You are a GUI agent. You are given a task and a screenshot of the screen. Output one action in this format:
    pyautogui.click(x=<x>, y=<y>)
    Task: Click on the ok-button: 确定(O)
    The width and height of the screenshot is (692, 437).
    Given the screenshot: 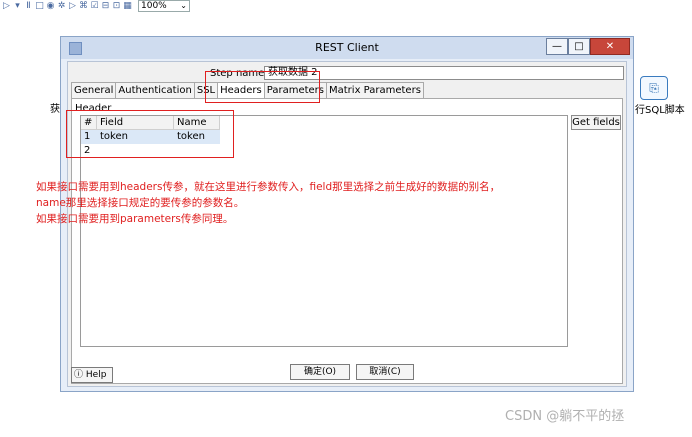 What is the action you would take?
    pyautogui.click(x=320, y=372)
    